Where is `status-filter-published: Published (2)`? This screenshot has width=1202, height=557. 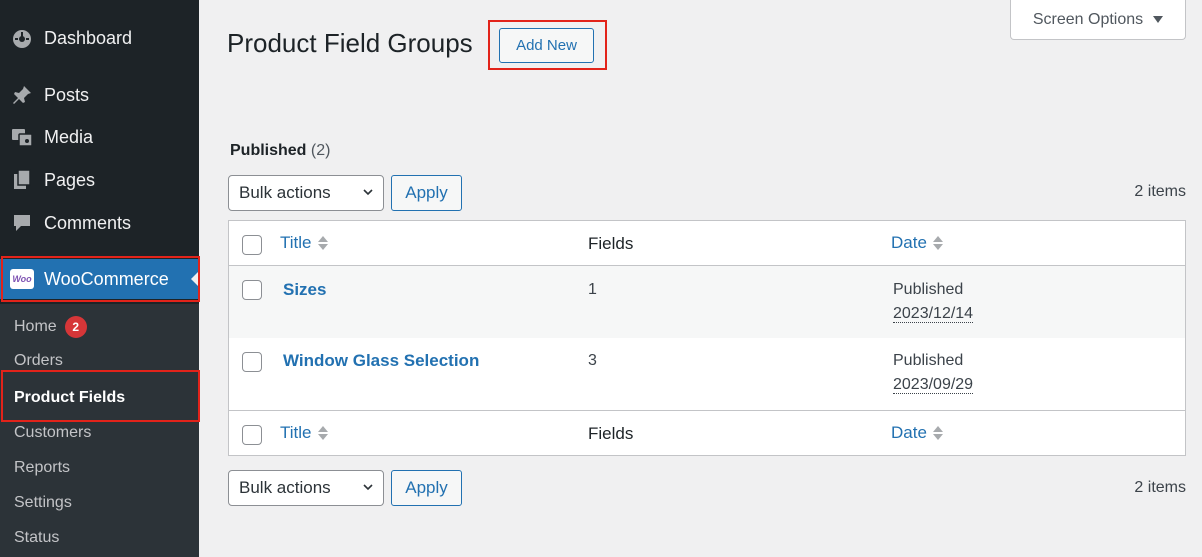
status-filter-published: Published (2) is located at coordinates (280, 151).